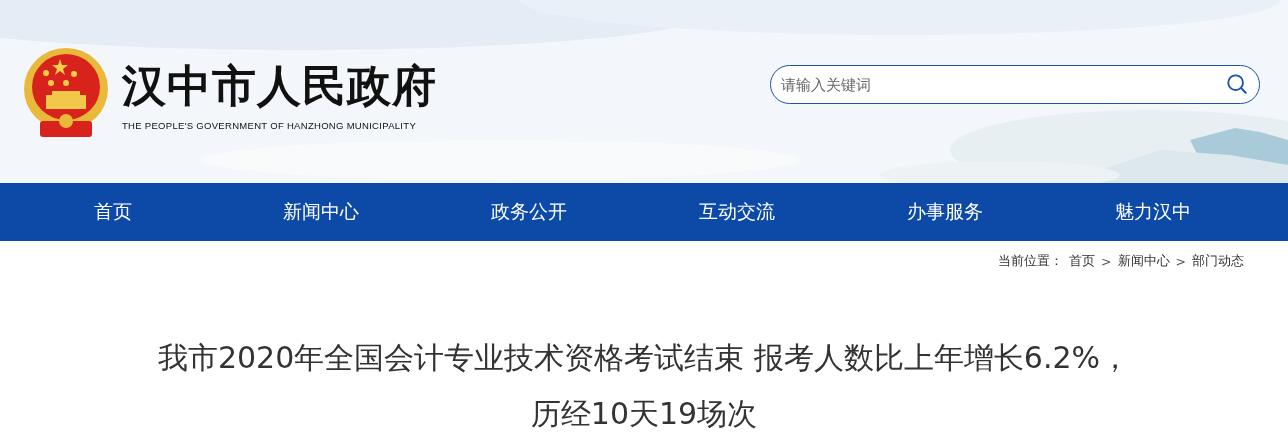 Image resolution: width=1288 pixels, height=445 pixels. Describe the element at coordinates (737, 212) in the screenshot. I see `nav-link: 互动交流` at that location.